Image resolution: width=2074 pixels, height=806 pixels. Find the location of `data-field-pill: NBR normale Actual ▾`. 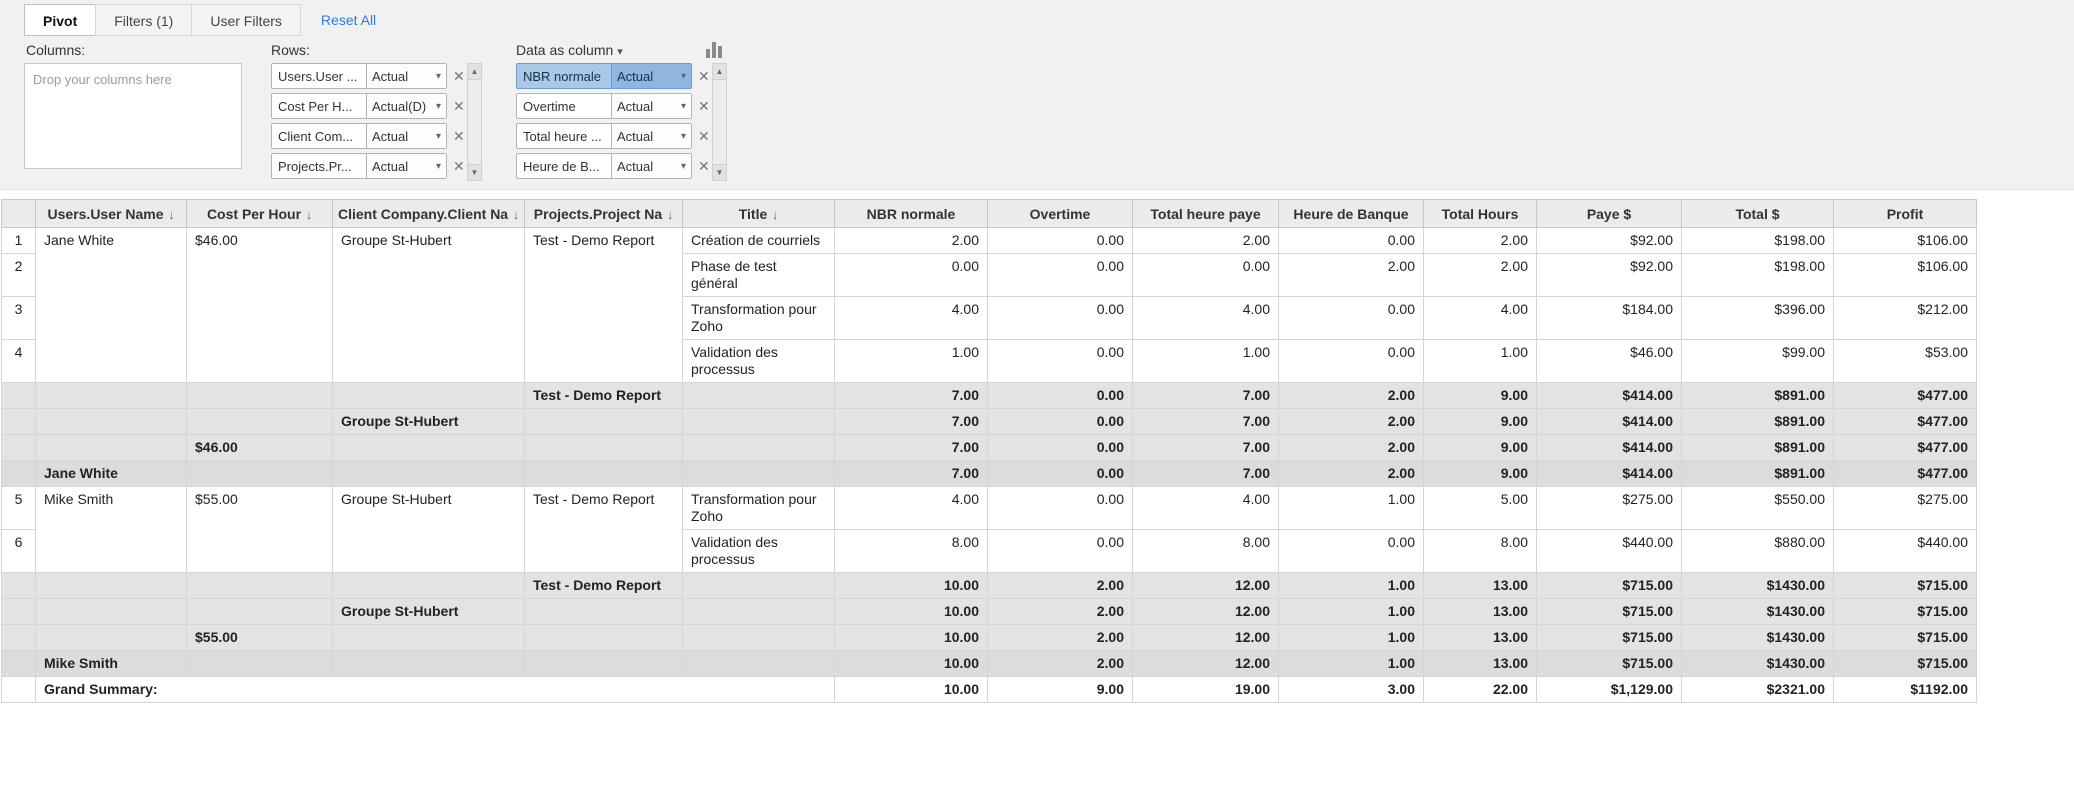

data-field-pill: NBR normale Actual ▾ is located at coordinates (604, 76).